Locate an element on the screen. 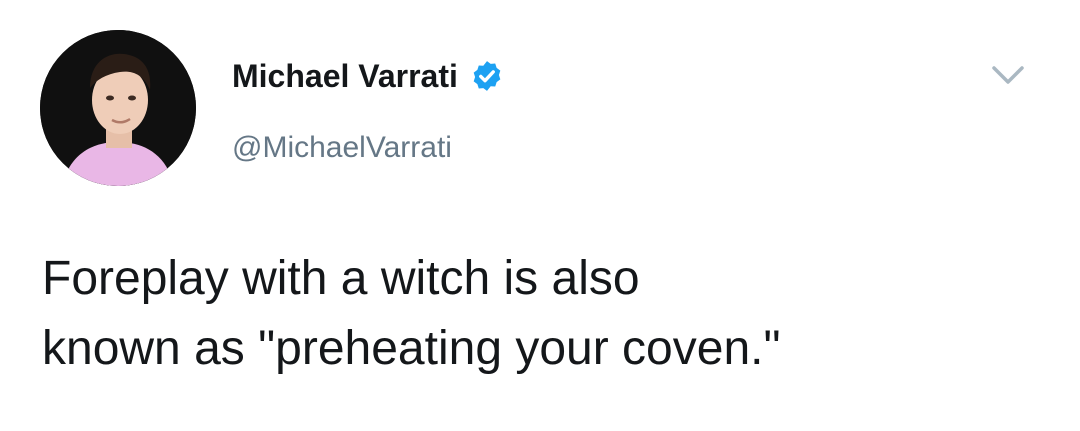  verified-badge-icon is located at coordinates (487, 76).